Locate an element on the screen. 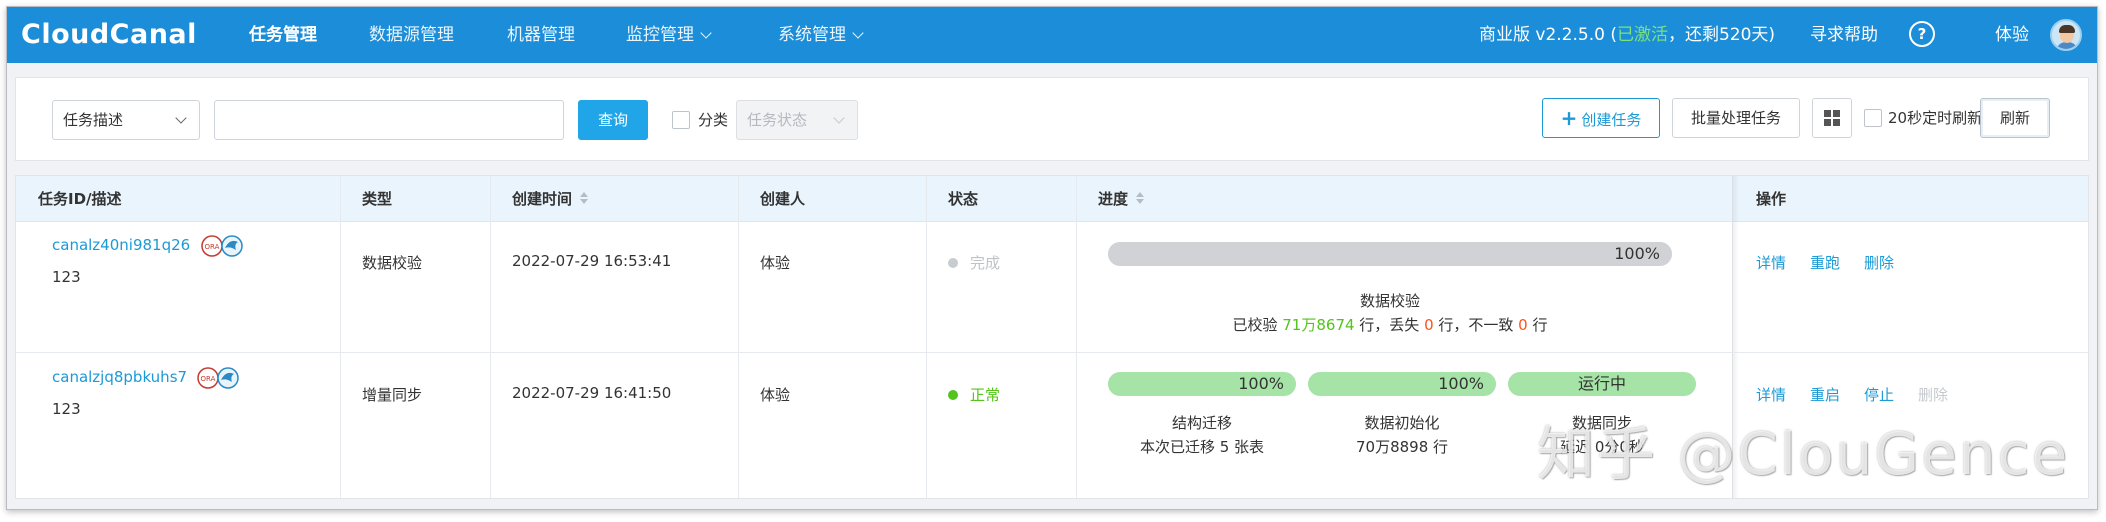 Image resolution: width=2106 pixels, height=522 pixels. col-header-id: 任务ID/描述 is located at coordinates (80, 199).